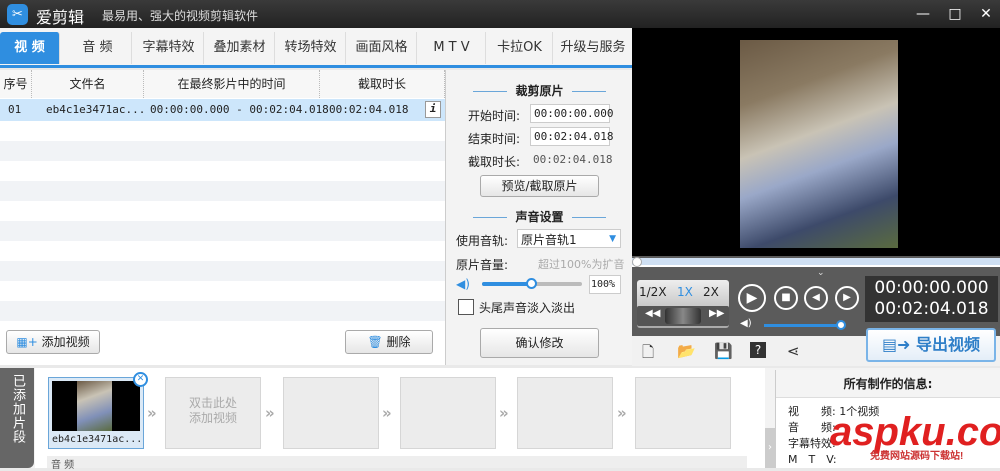 This screenshot has width=1000, height=471. What do you see at coordinates (377, 342) in the screenshot?
I see `trash-icon: 🗑` at bounding box center [377, 342].